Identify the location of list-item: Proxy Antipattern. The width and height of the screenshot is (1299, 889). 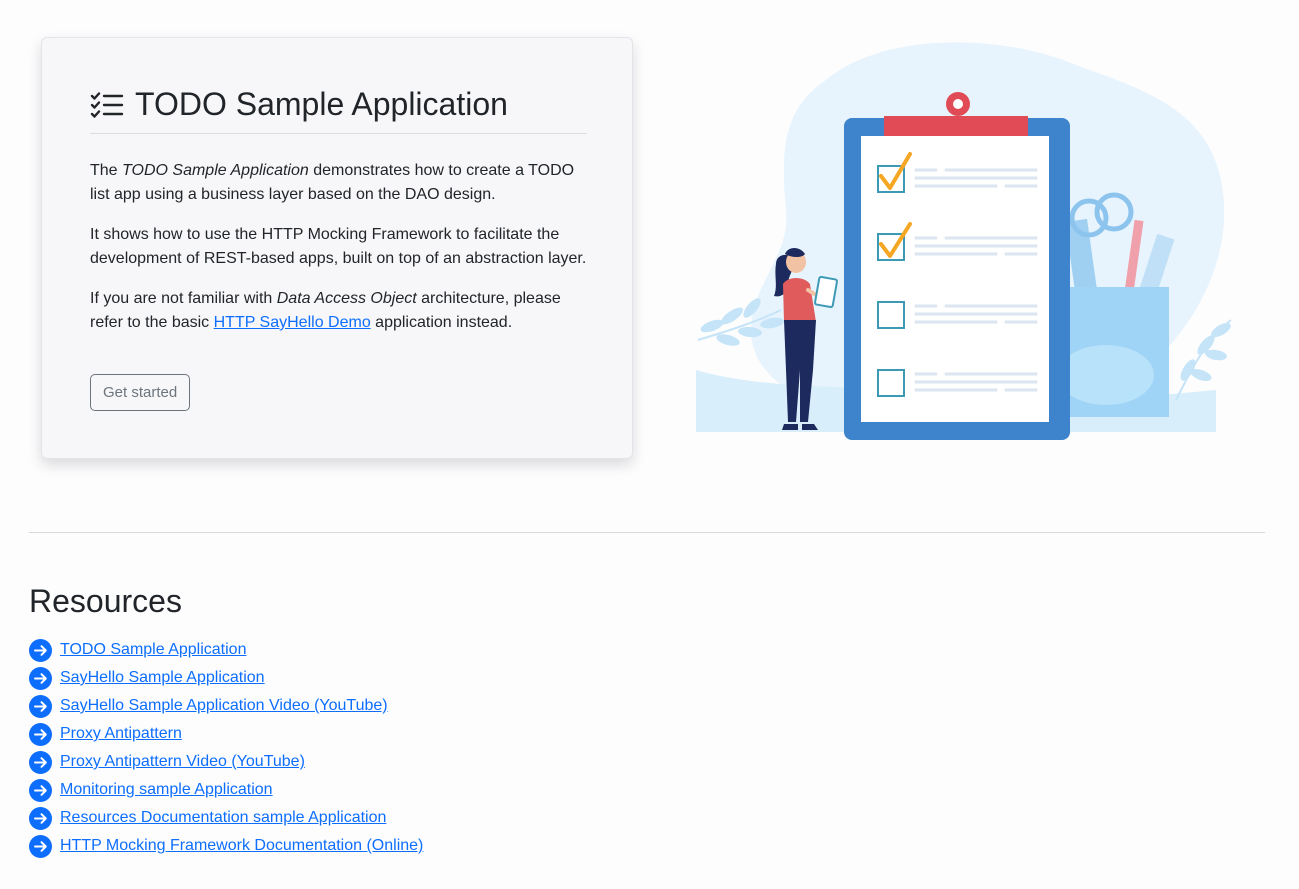
(226, 734).